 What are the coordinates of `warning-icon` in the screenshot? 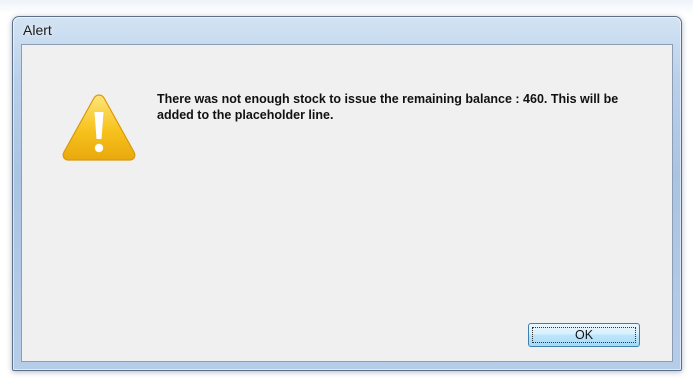 It's located at (99, 127).